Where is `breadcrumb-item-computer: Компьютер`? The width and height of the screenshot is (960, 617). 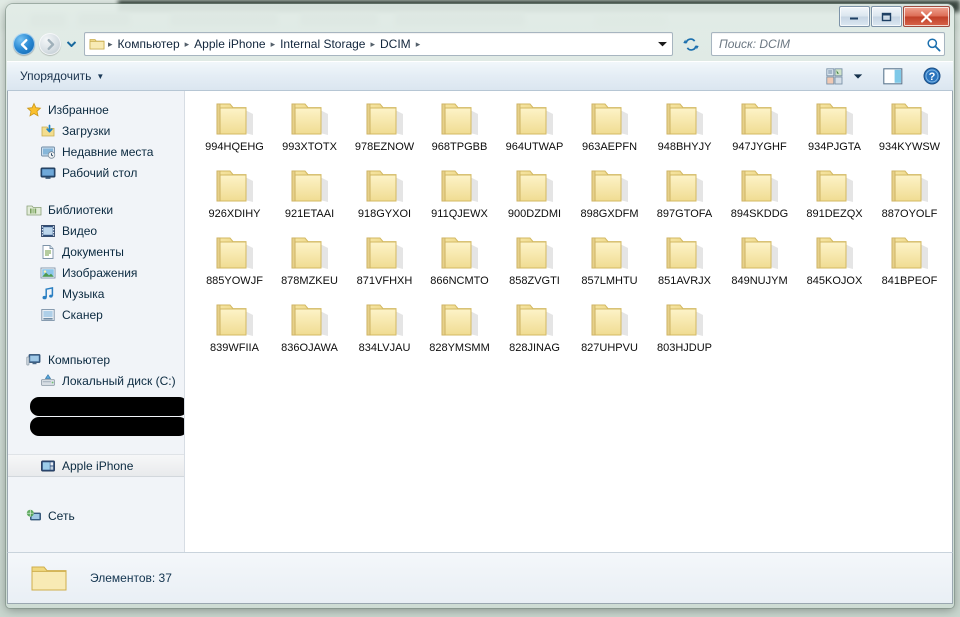
breadcrumb-item-computer: Компьютер is located at coordinates (149, 44).